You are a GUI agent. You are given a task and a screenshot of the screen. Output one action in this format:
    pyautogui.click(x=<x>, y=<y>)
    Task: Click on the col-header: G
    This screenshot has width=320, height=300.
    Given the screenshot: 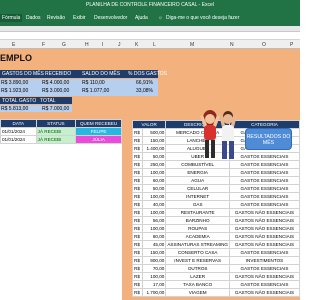 What is the action you would take?
    pyautogui.click(x=64, y=45)
    